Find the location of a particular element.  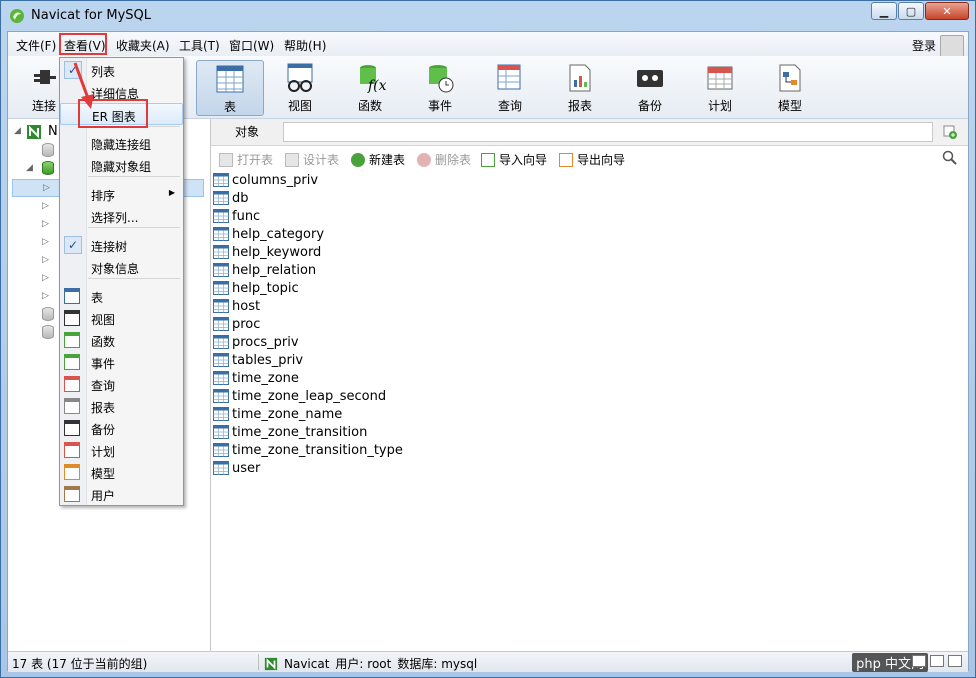

table-list-item: user is located at coordinates (236, 468).